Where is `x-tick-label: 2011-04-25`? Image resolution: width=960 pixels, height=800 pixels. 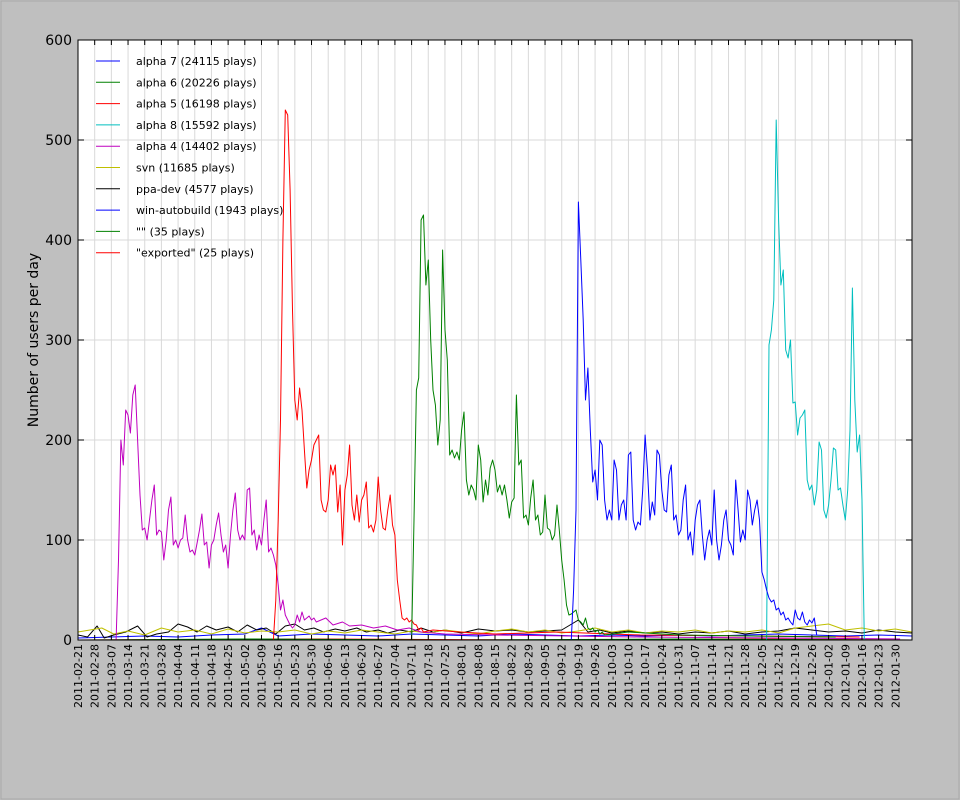 x-tick-label: 2011-04-25 is located at coordinates (228, 676).